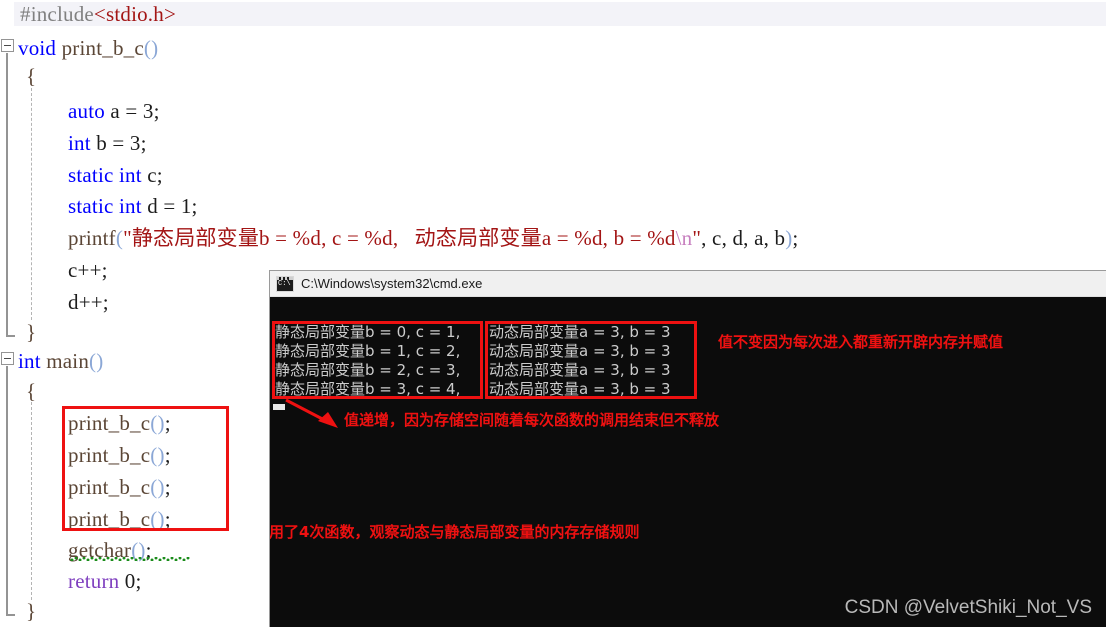 This screenshot has height=627, width=1106. I want to click on code-token: <stdio.h>, so click(134, 14).